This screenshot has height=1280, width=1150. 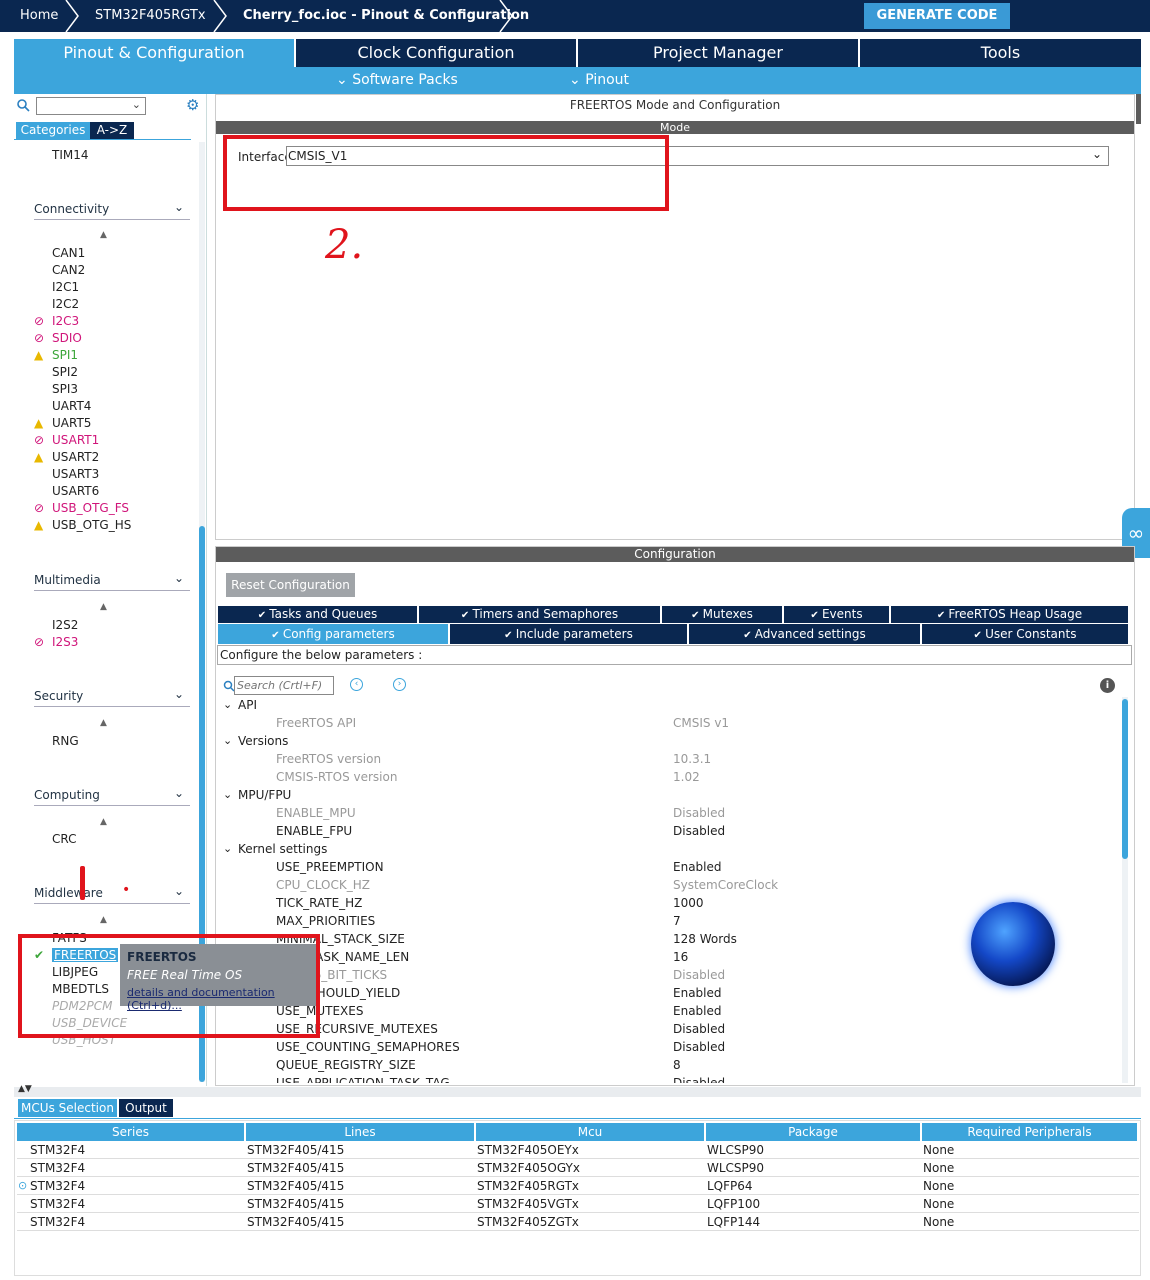 I want to click on tab-pinout-configuration: Pinout & Configuration, so click(x=155, y=53).